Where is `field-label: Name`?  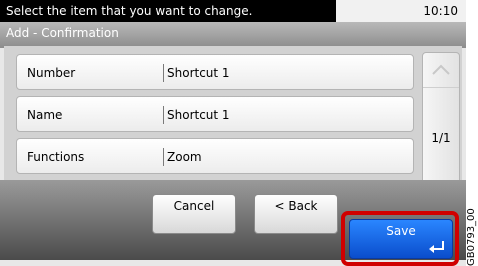
field-label: Name is located at coordinates (45, 115).